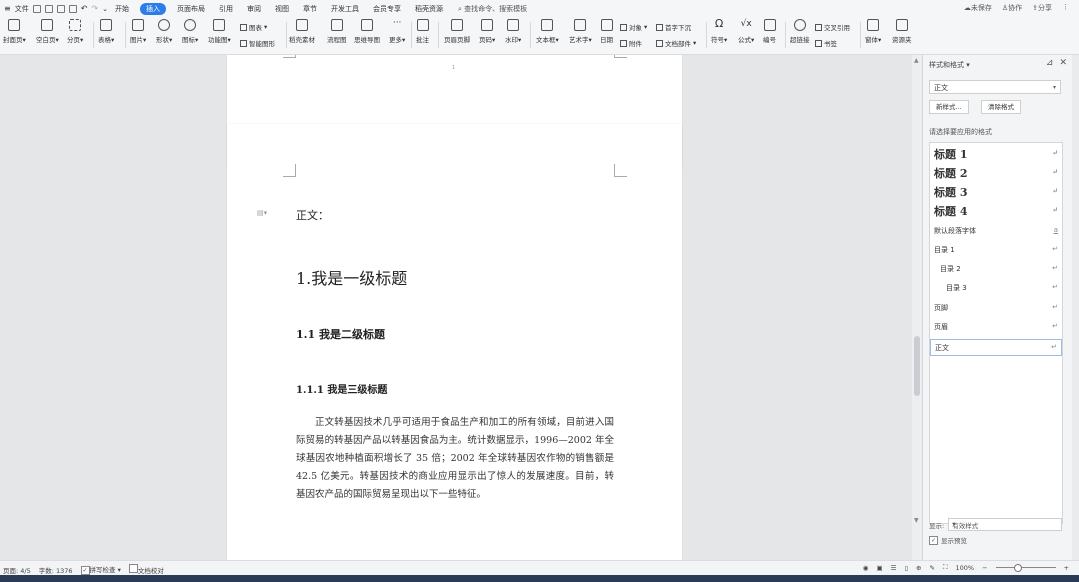 This screenshot has width=1079, height=582. What do you see at coordinates (996, 269) in the screenshot?
I see `style-item-toc-2: 目录 2 ↵` at bounding box center [996, 269].